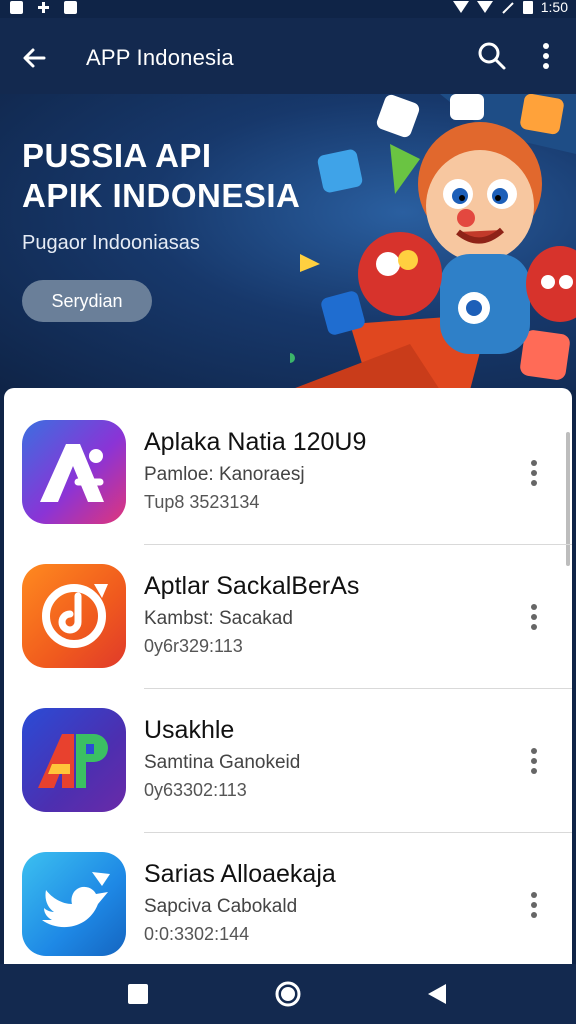  I want to click on banner-title-line1: PUSSIA API, so click(117, 155).